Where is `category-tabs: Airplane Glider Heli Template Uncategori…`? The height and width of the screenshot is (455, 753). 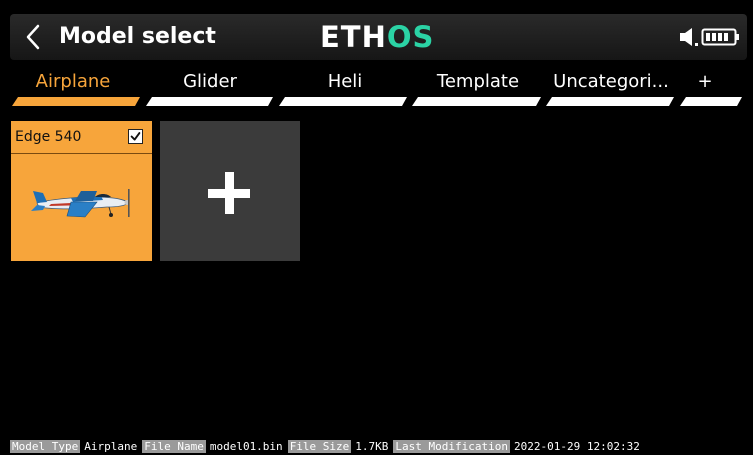 category-tabs: Airplane Glider Heli Template Uncategori… is located at coordinates (376, 86).